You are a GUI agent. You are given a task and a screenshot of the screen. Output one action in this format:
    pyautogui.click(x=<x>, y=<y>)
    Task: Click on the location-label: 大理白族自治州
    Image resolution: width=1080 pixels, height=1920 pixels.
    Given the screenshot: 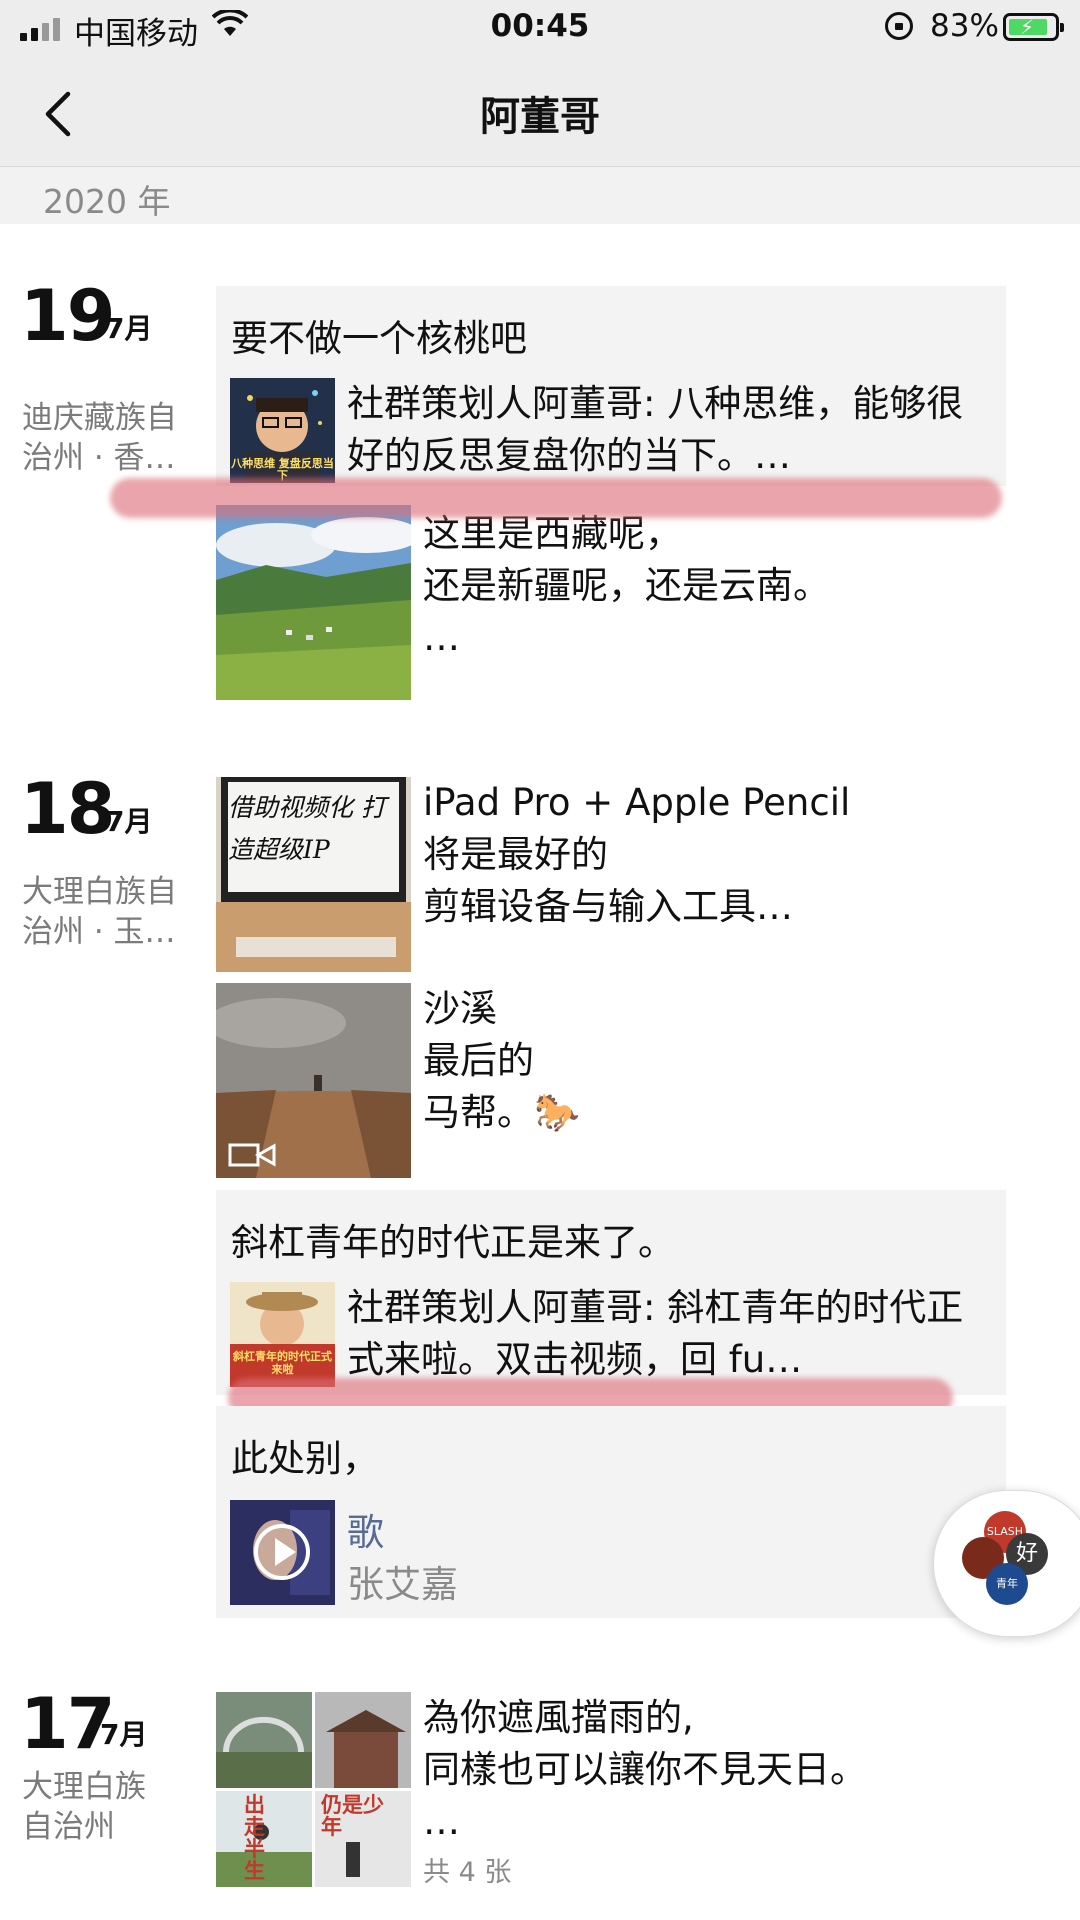 What is the action you would take?
    pyautogui.click(x=84, y=1807)
    